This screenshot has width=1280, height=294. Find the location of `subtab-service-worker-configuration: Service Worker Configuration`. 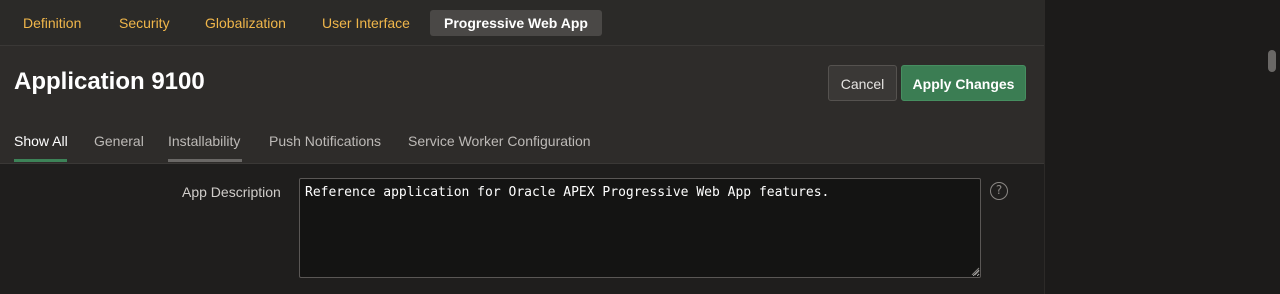

subtab-service-worker-configuration: Service Worker Configuration is located at coordinates (499, 147).